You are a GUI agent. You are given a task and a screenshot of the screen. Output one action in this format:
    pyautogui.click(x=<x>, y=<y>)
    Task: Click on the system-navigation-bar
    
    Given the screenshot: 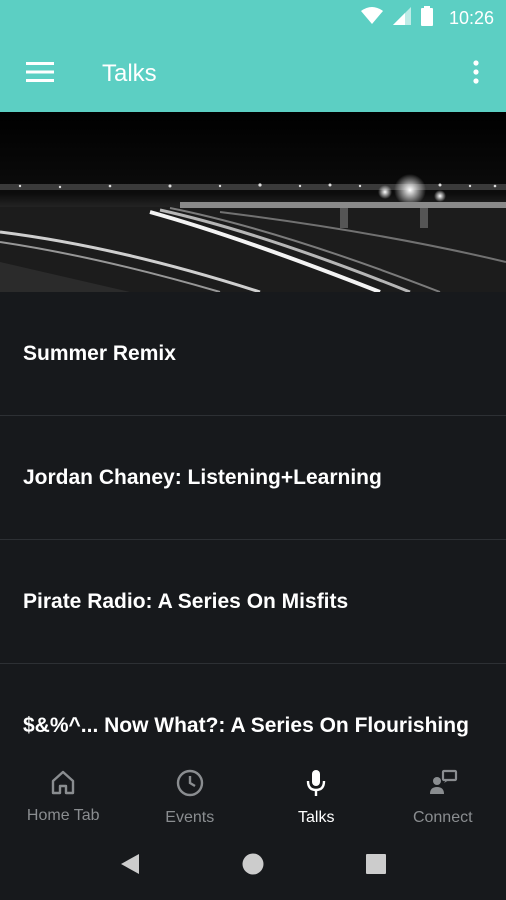 What is the action you would take?
    pyautogui.click(x=253, y=866)
    